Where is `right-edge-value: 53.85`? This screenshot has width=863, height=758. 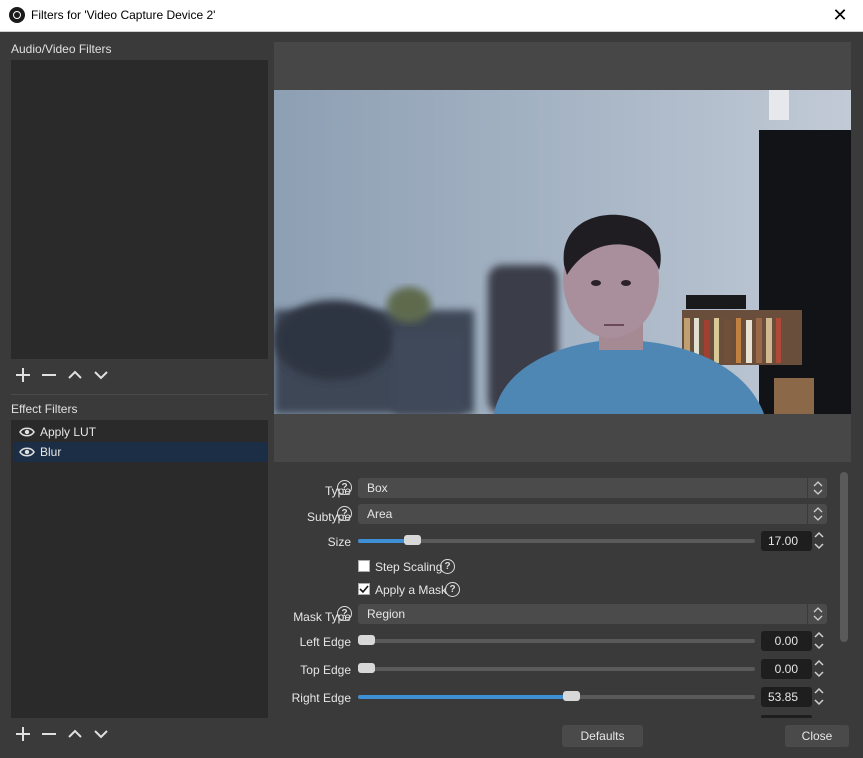
right-edge-value: 53.85 is located at coordinates (782, 697).